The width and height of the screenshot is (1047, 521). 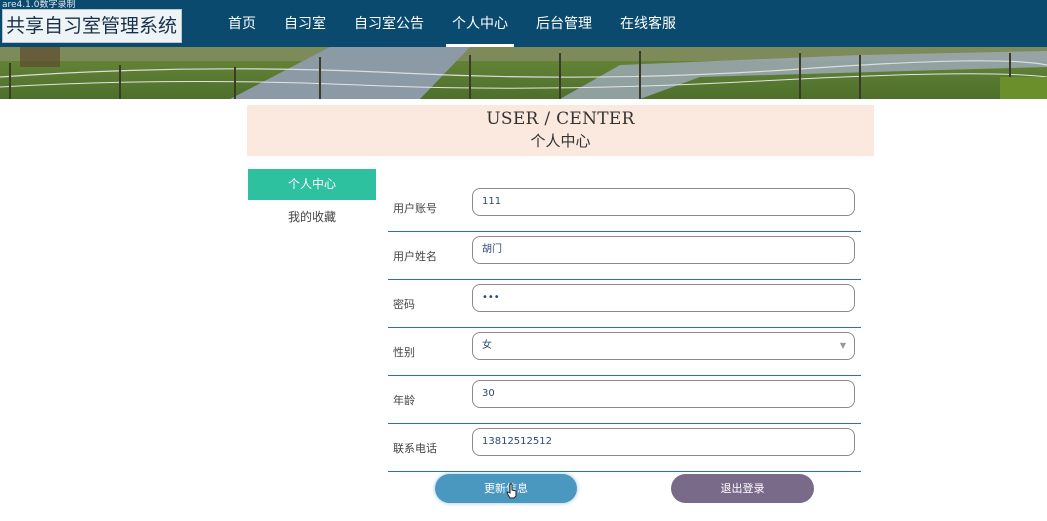 I want to click on form-row-phone: 联系电话 13812512512, so click(x=624, y=449).